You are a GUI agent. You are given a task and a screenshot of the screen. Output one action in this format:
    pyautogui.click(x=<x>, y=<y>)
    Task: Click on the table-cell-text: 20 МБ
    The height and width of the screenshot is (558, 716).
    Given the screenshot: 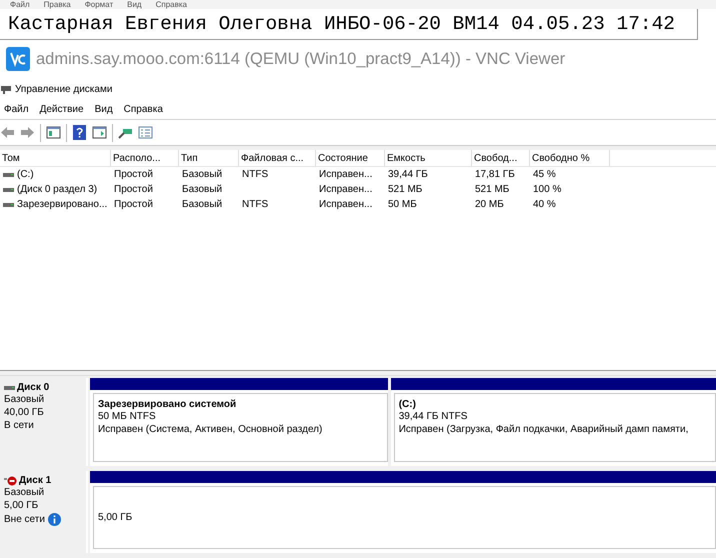 What is the action you would take?
    pyautogui.click(x=489, y=204)
    